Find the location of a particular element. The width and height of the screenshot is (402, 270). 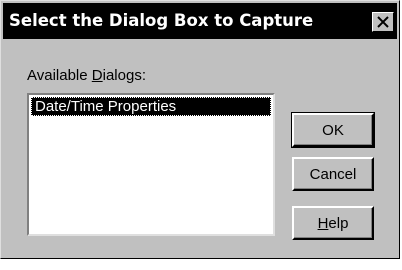

dialog-title: Select the Dialog Box to Capture is located at coordinates (161, 20).